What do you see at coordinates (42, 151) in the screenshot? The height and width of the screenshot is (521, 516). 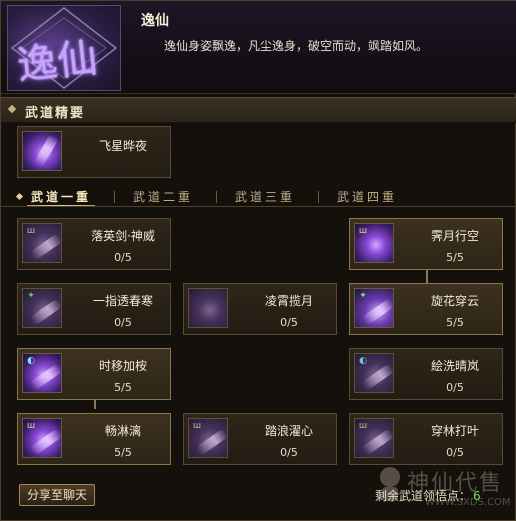 I see `purple-spirit-icon` at bounding box center [42, 151].